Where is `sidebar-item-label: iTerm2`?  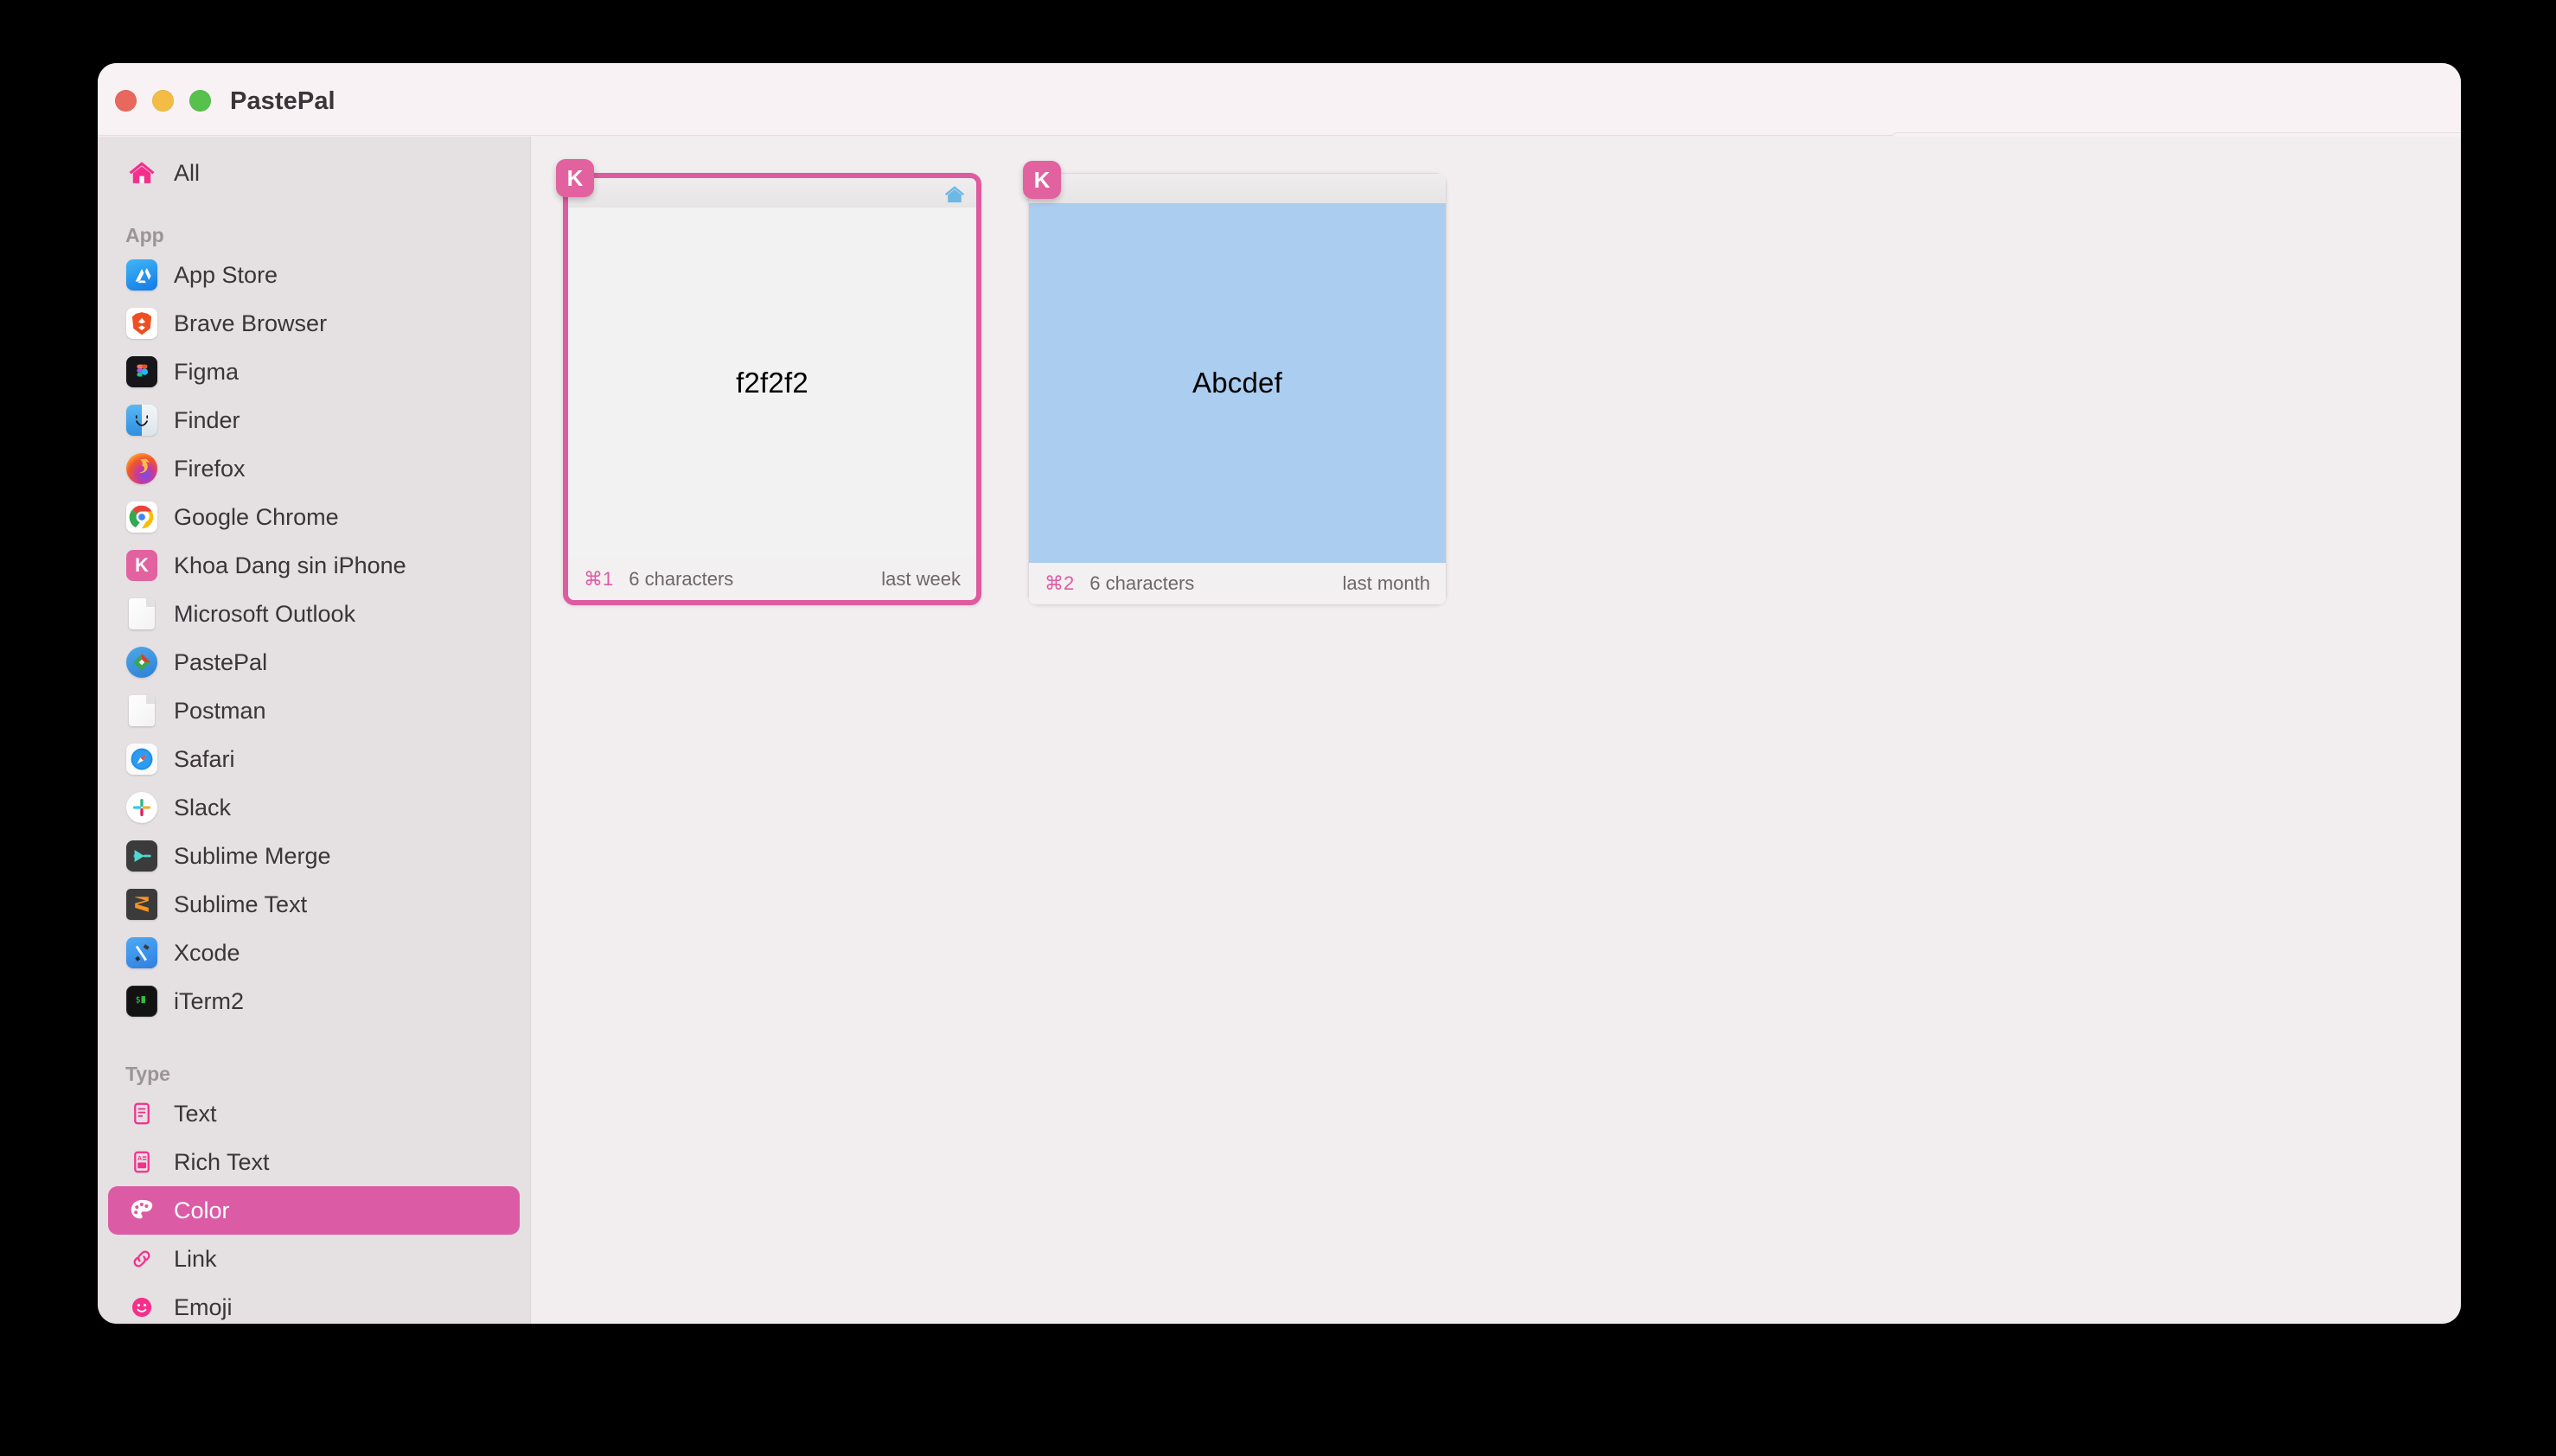
sidebar-item-label: iTerm2 is located at coordinates (210, 1000).